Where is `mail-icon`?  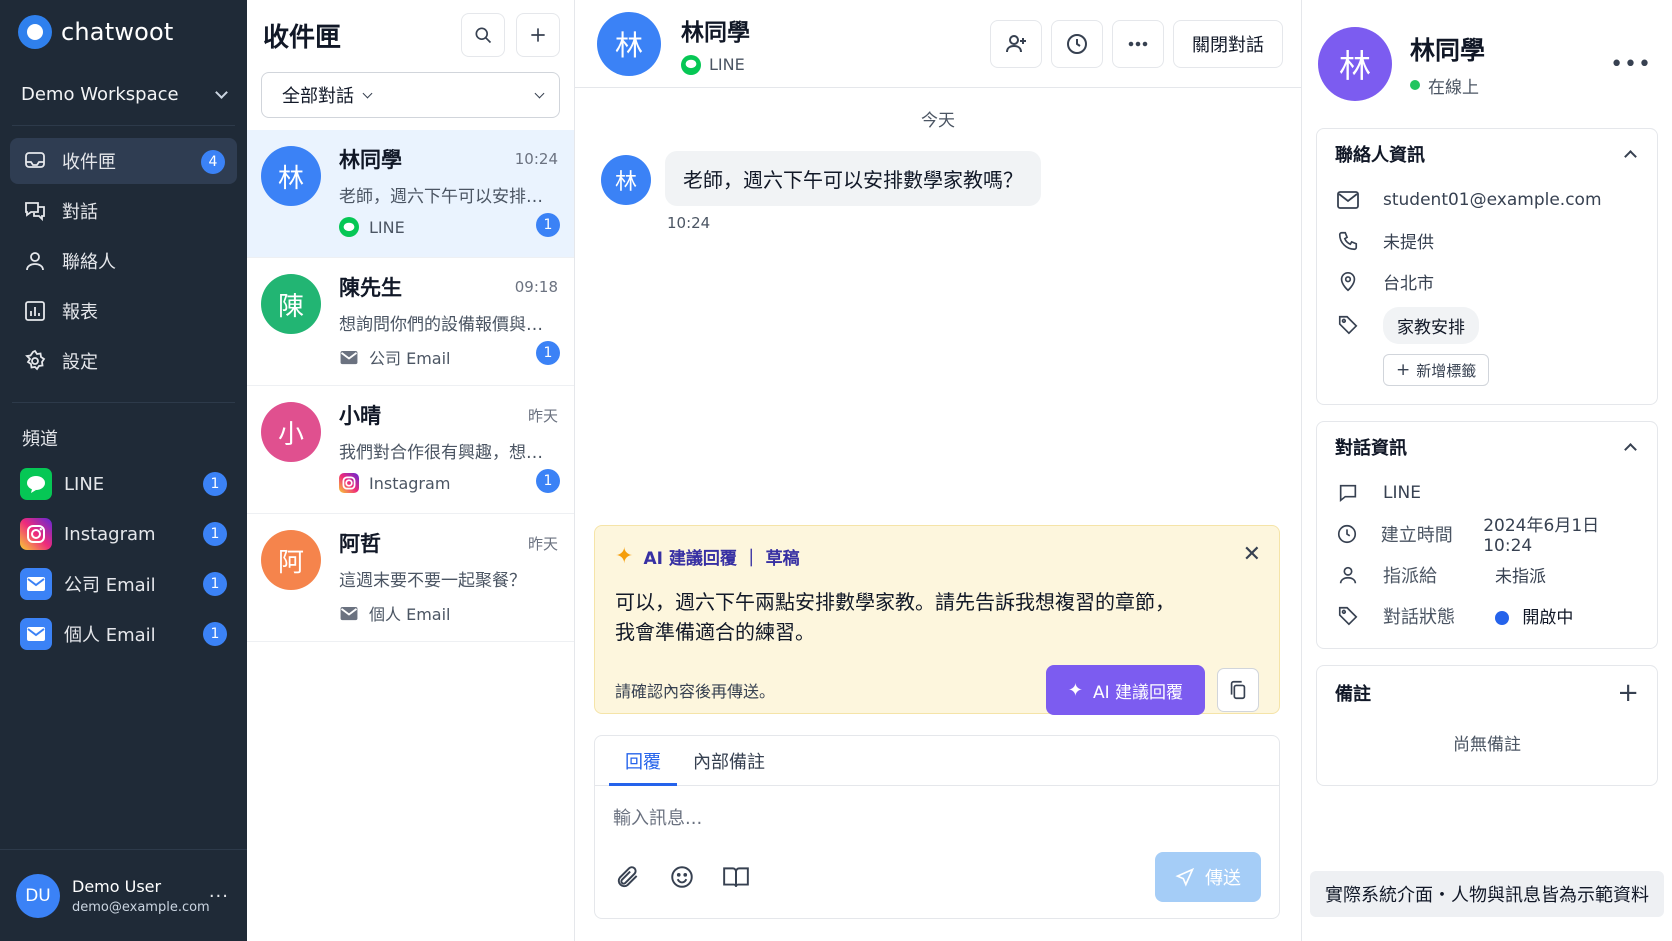
mail-icon is located at coordinates (1348, 200).